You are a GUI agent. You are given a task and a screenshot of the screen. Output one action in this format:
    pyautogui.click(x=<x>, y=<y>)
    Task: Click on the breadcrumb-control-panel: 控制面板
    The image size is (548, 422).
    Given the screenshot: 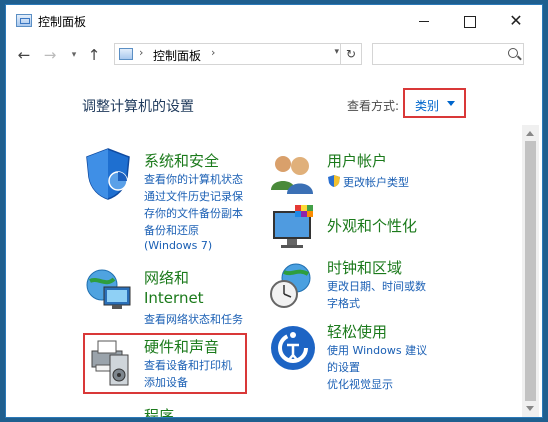 What is the action you would take?
    pyautogui.click(x=177, y=55)
    